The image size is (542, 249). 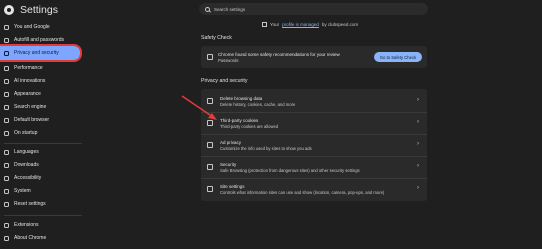 What do you see at coordinates (398, 57) in the screenshot?
I see `go-to-safety-check-button: Go to Safety Check` at bounding box center [398, 57].